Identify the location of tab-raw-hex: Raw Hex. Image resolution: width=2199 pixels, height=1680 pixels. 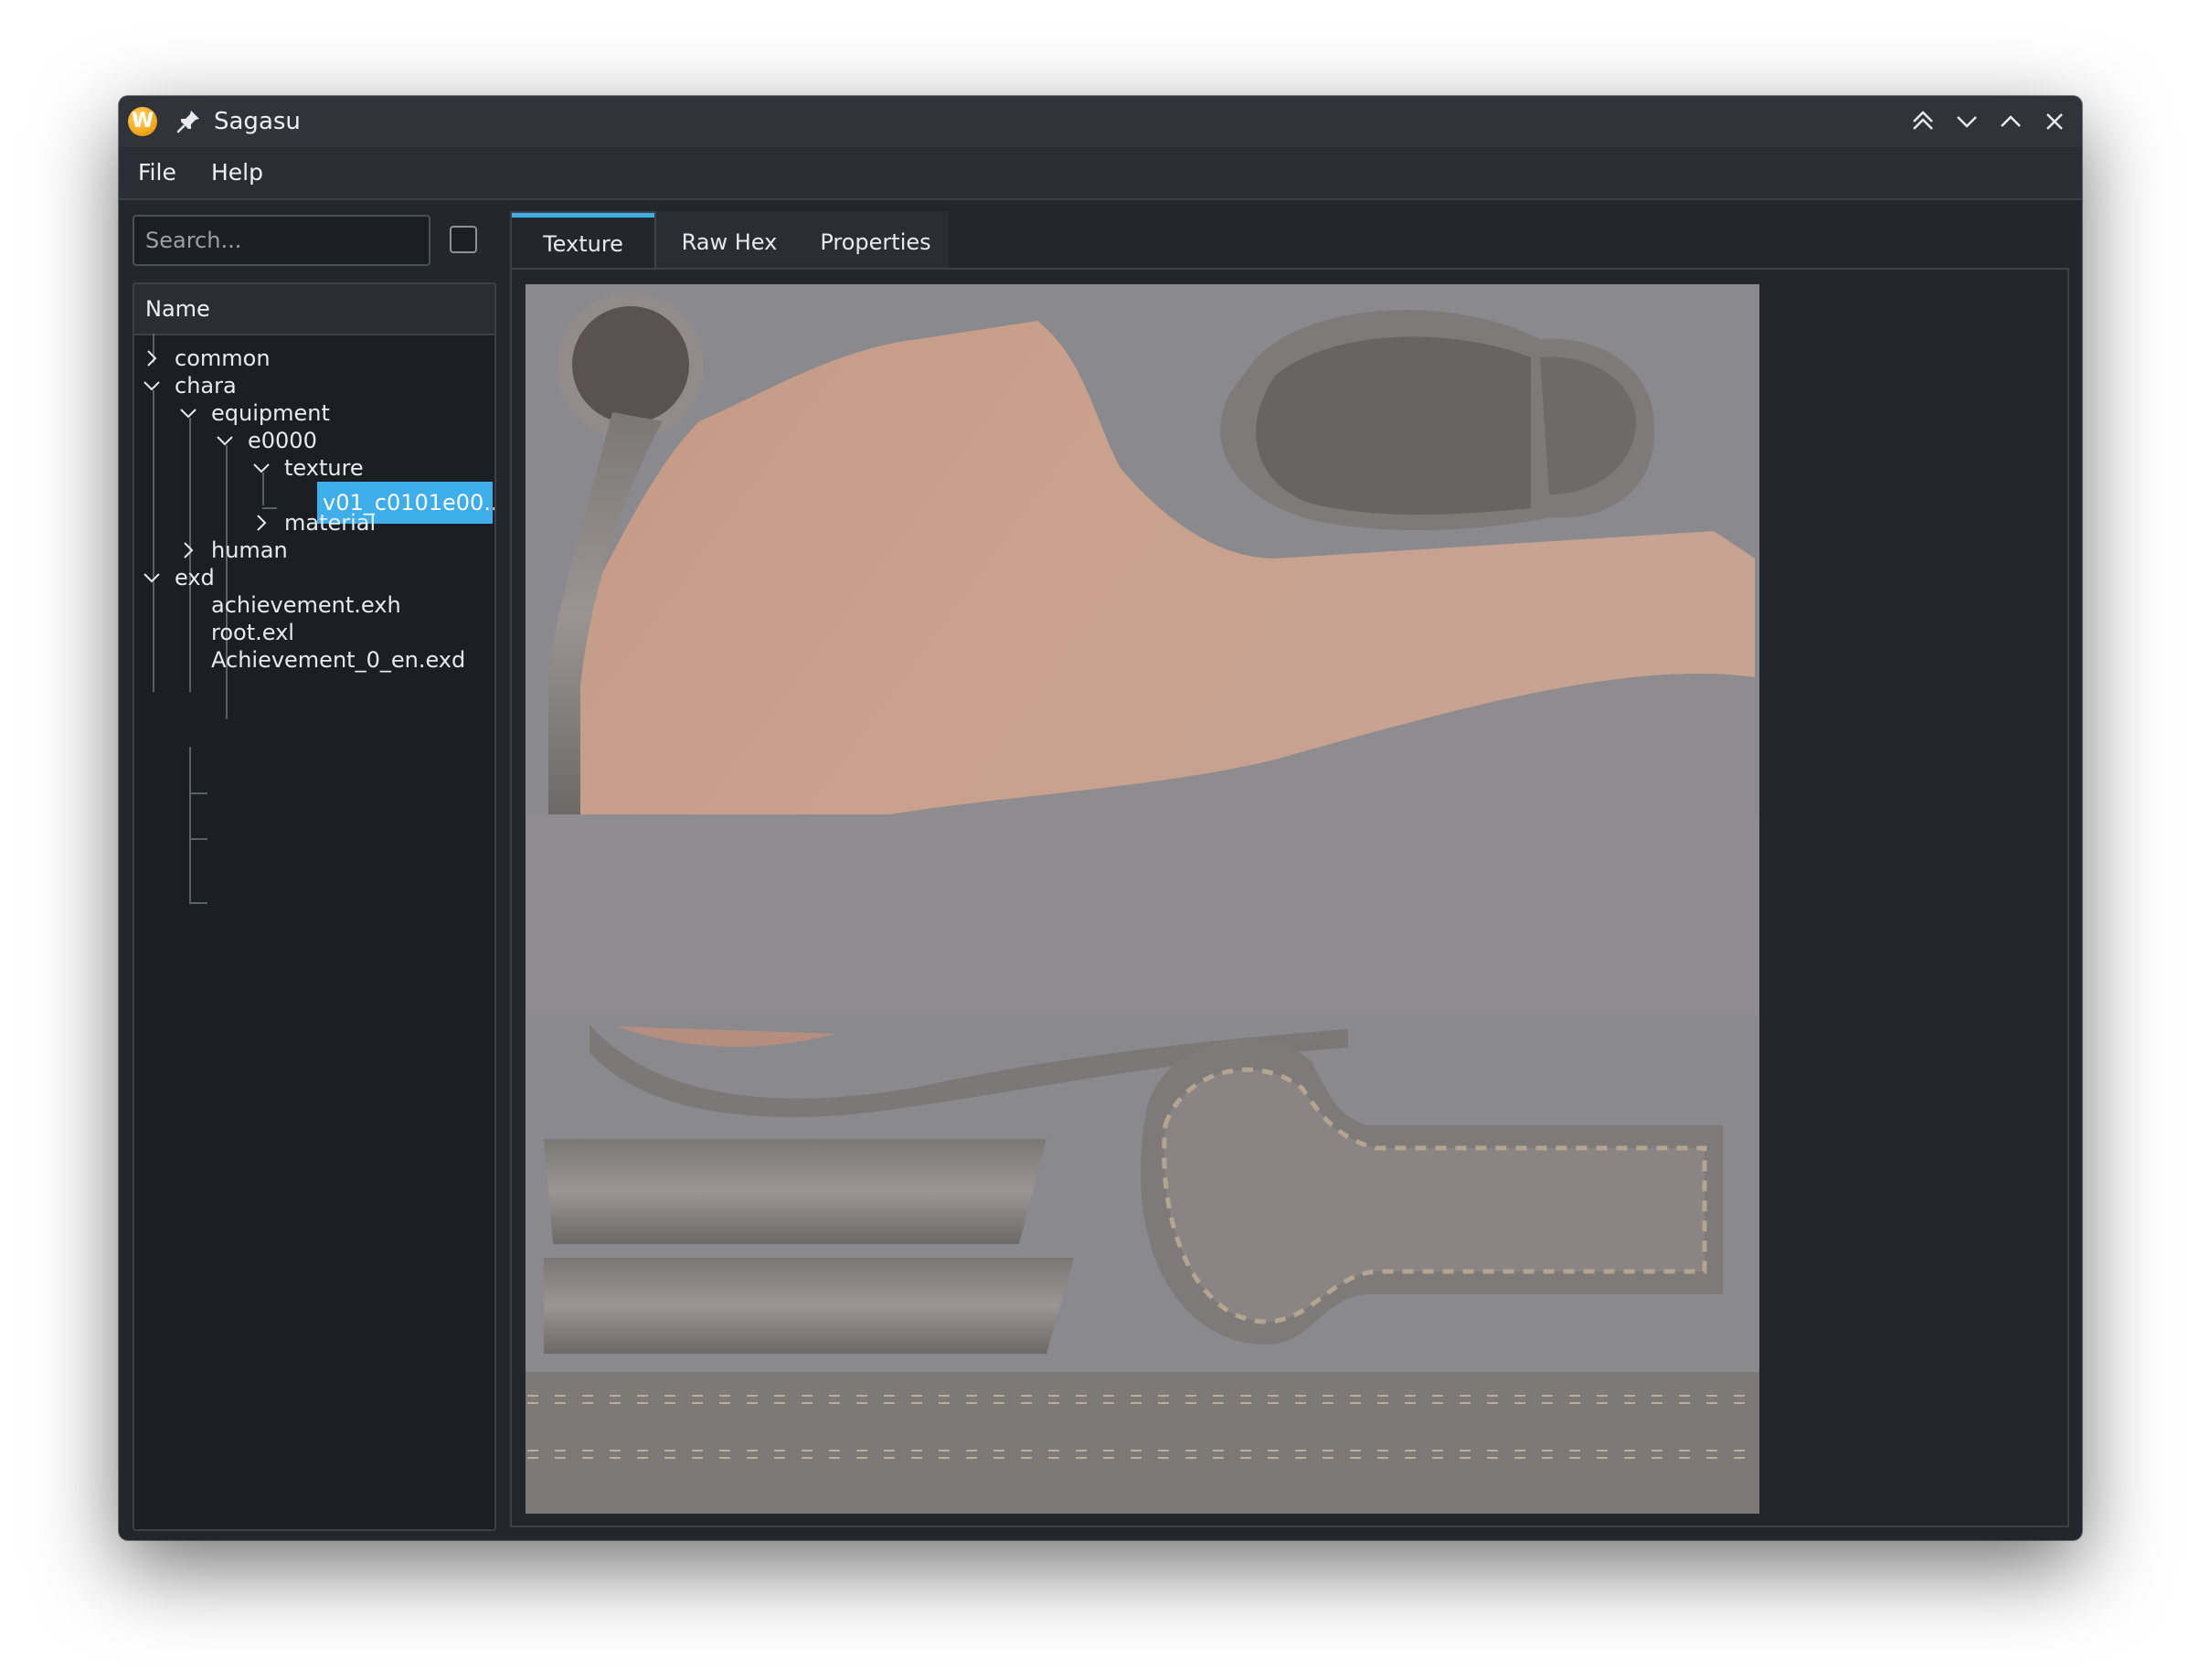
(729, 242).